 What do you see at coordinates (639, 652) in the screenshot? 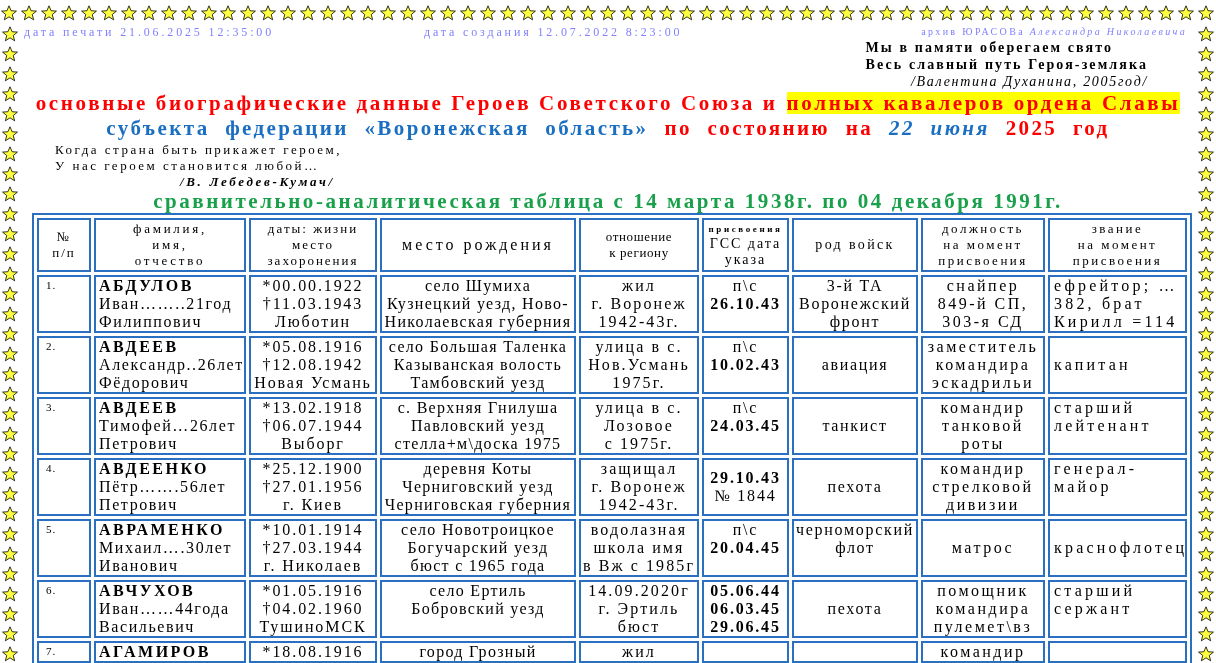
I see `table-cell: жил` at bounding box center [639, 652].